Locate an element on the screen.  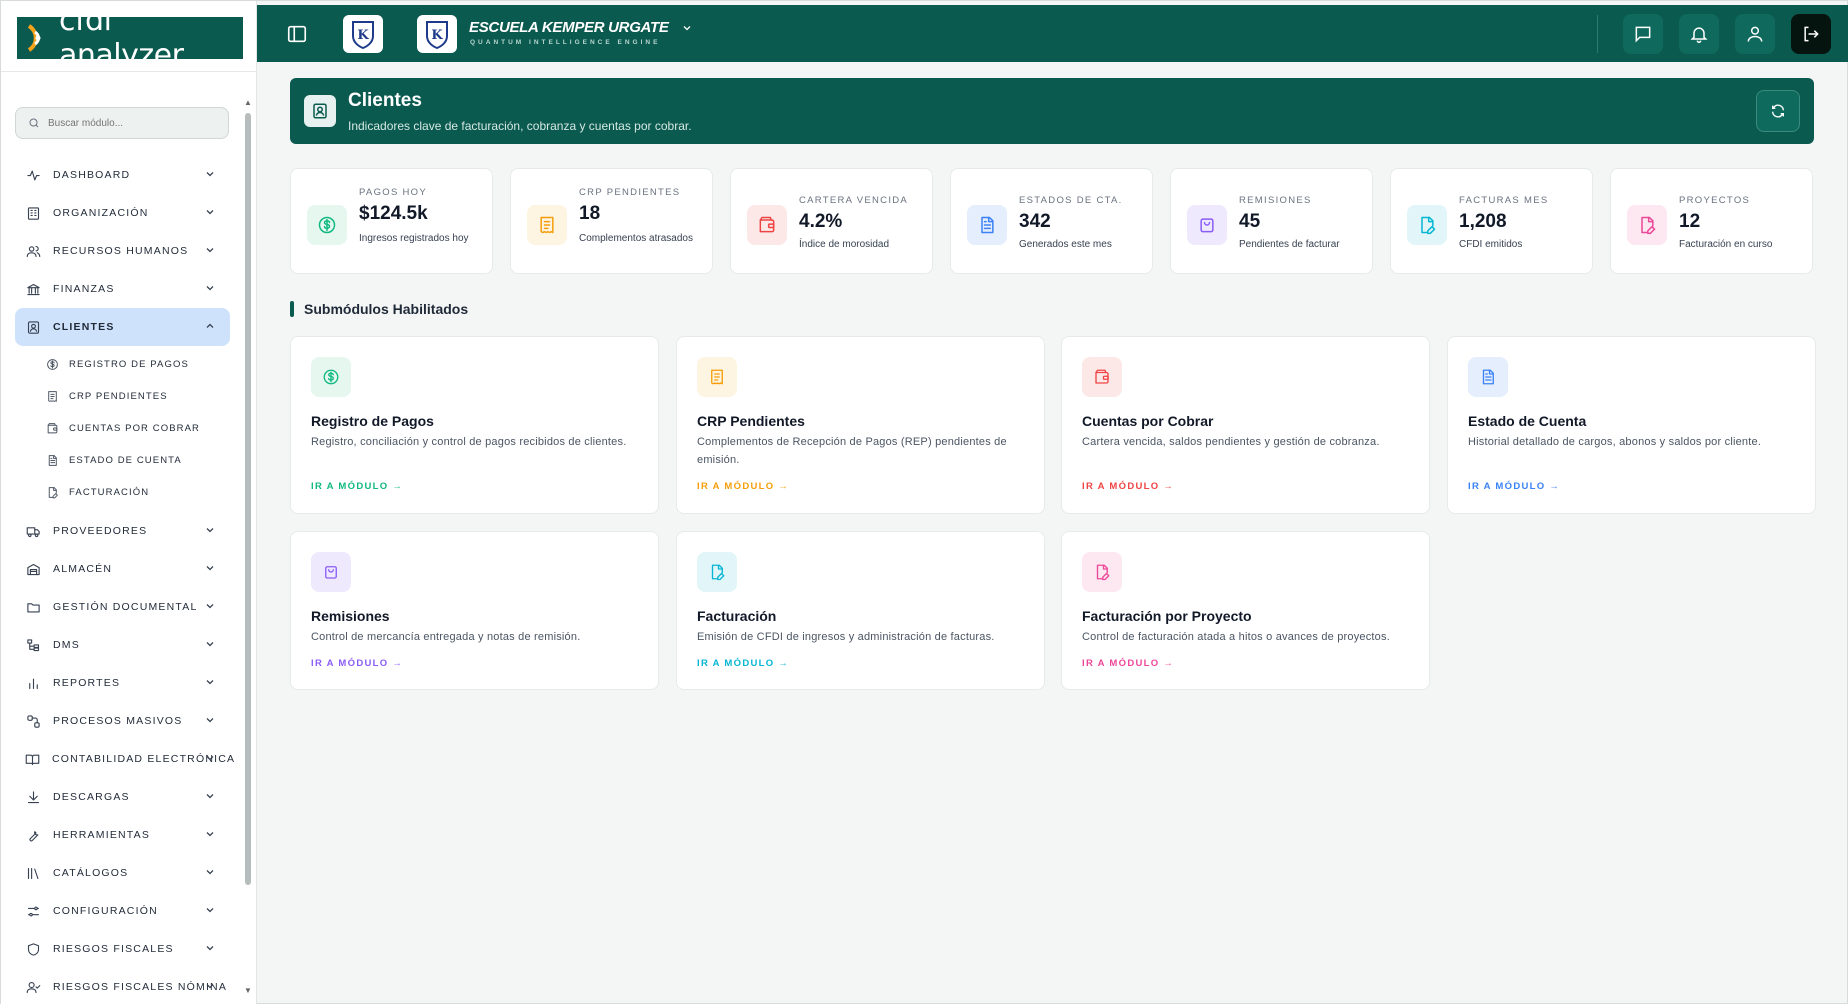
sidebar-item-dms: DMS is located at coordinates (122, 645).